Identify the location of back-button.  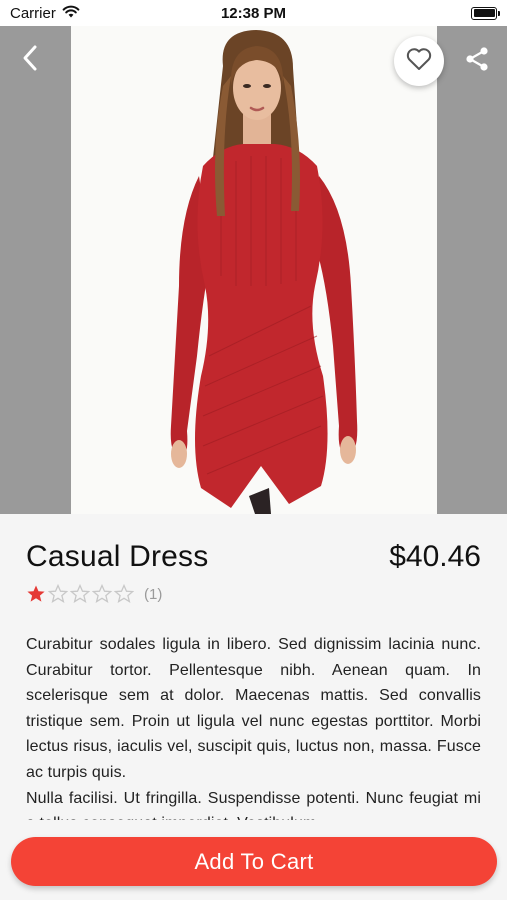
(30, 60).